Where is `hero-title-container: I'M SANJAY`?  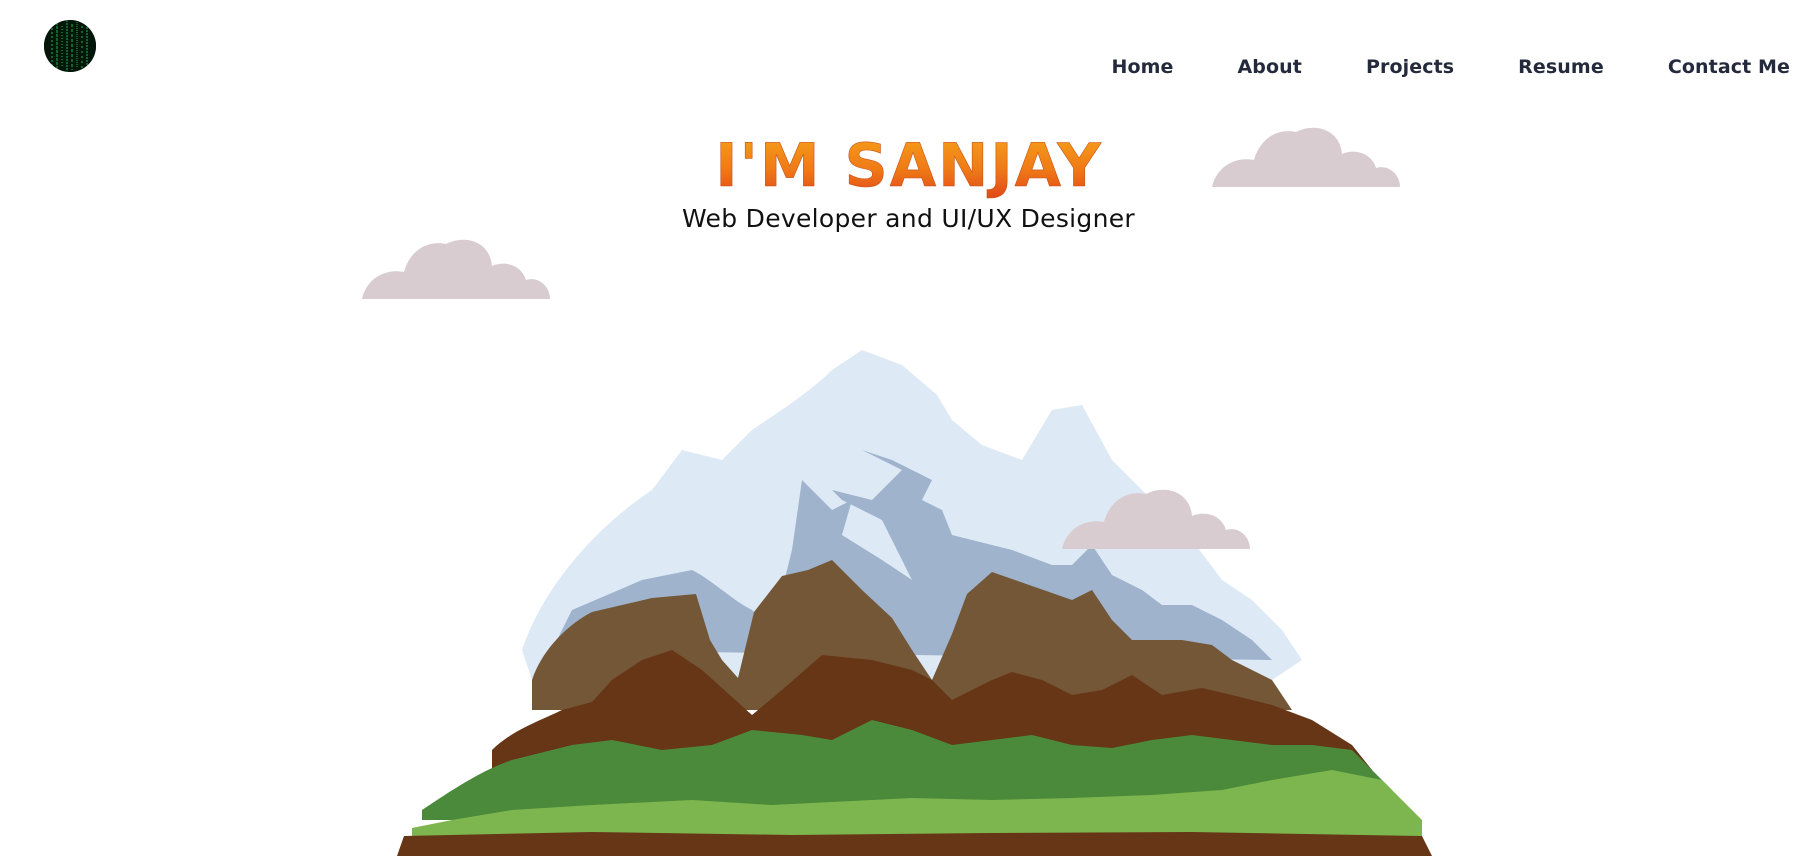 hero-title-container: I'M SANJAY is located at coordinates (908, 160).